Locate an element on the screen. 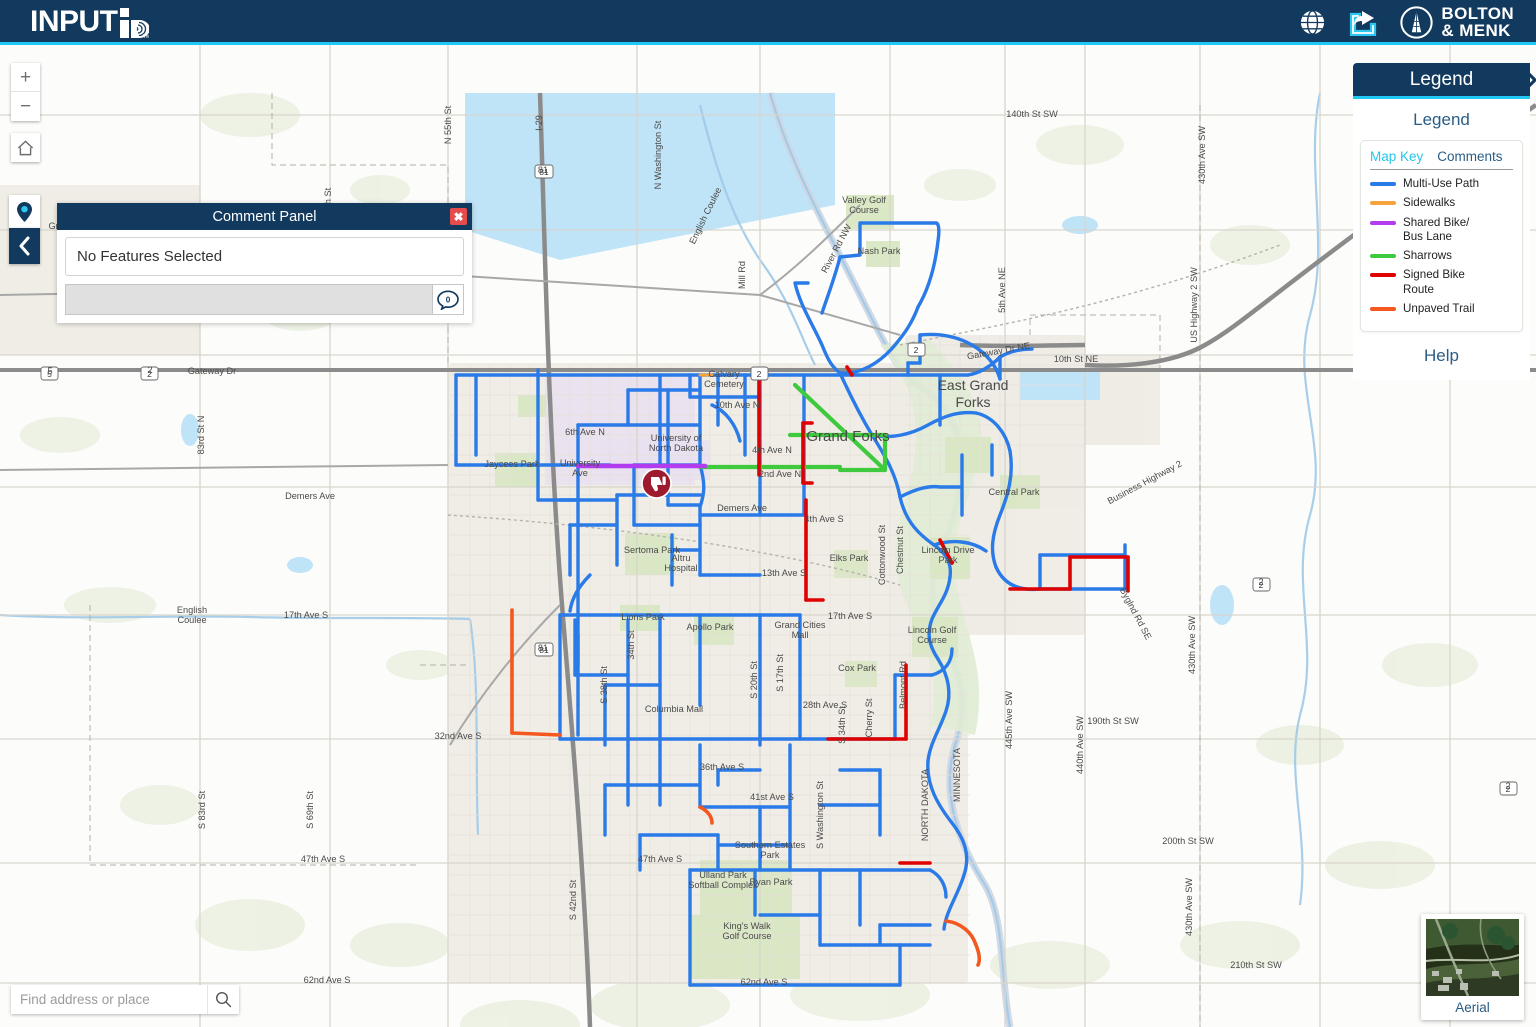 This screenshot has height=1027, width=1536. map-label: 10th Ave N is located at coordinates (737, 405).